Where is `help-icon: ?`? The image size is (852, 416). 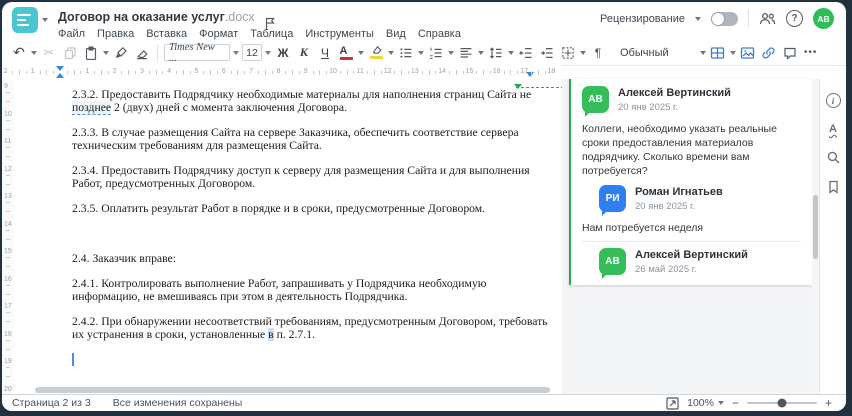
help-icon: ? is located at coordinates (794, 18).